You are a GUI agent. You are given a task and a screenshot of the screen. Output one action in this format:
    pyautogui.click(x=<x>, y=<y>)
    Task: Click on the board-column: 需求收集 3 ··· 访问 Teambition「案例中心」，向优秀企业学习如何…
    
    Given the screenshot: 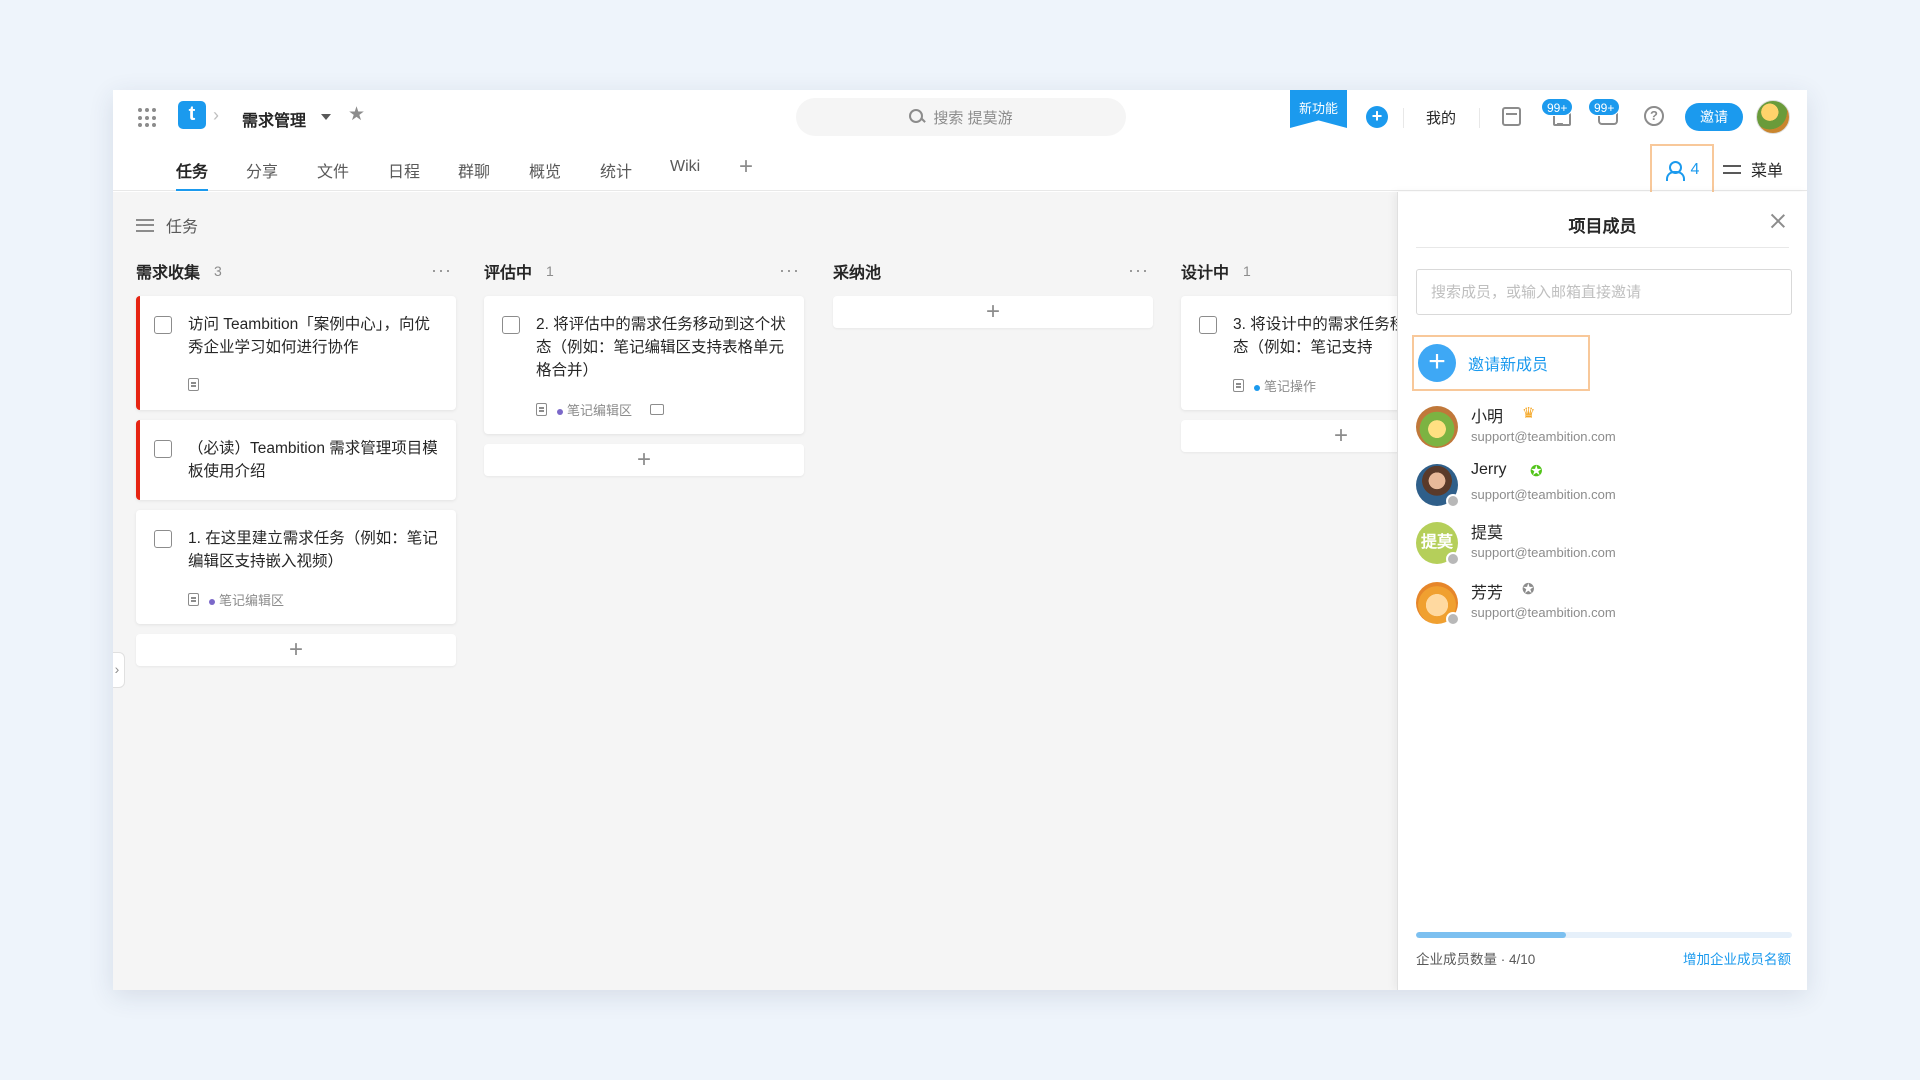 What is the action you would take?
    pyautogui.click(x=296, y=463)
    